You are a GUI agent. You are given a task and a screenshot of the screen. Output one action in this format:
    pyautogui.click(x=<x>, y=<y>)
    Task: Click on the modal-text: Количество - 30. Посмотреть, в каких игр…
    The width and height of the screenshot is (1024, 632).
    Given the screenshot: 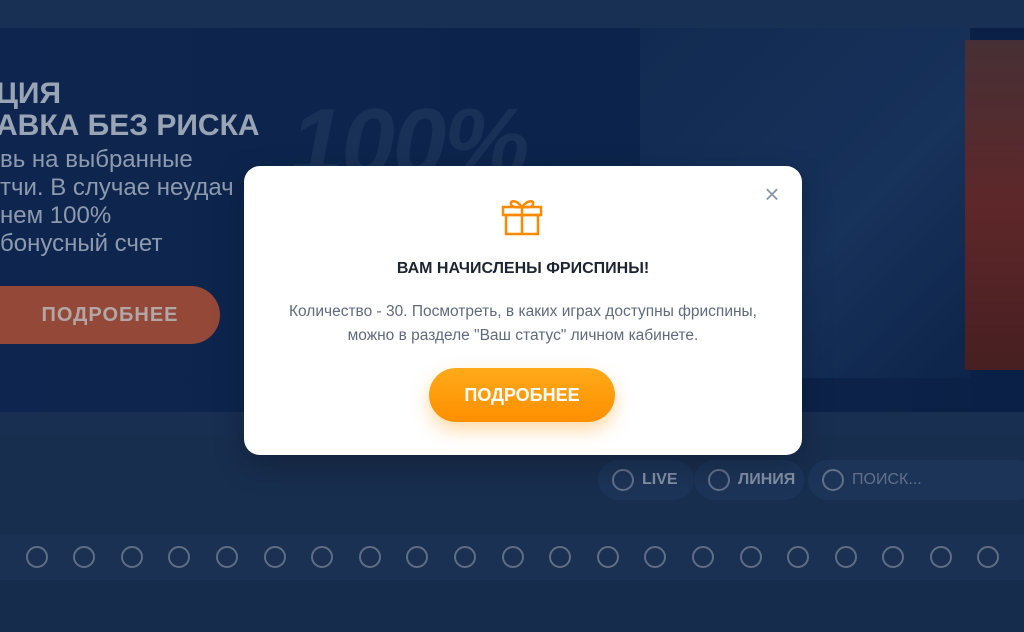 What is the action you would take?
    pyautogui.click(x=523, y=323)
    